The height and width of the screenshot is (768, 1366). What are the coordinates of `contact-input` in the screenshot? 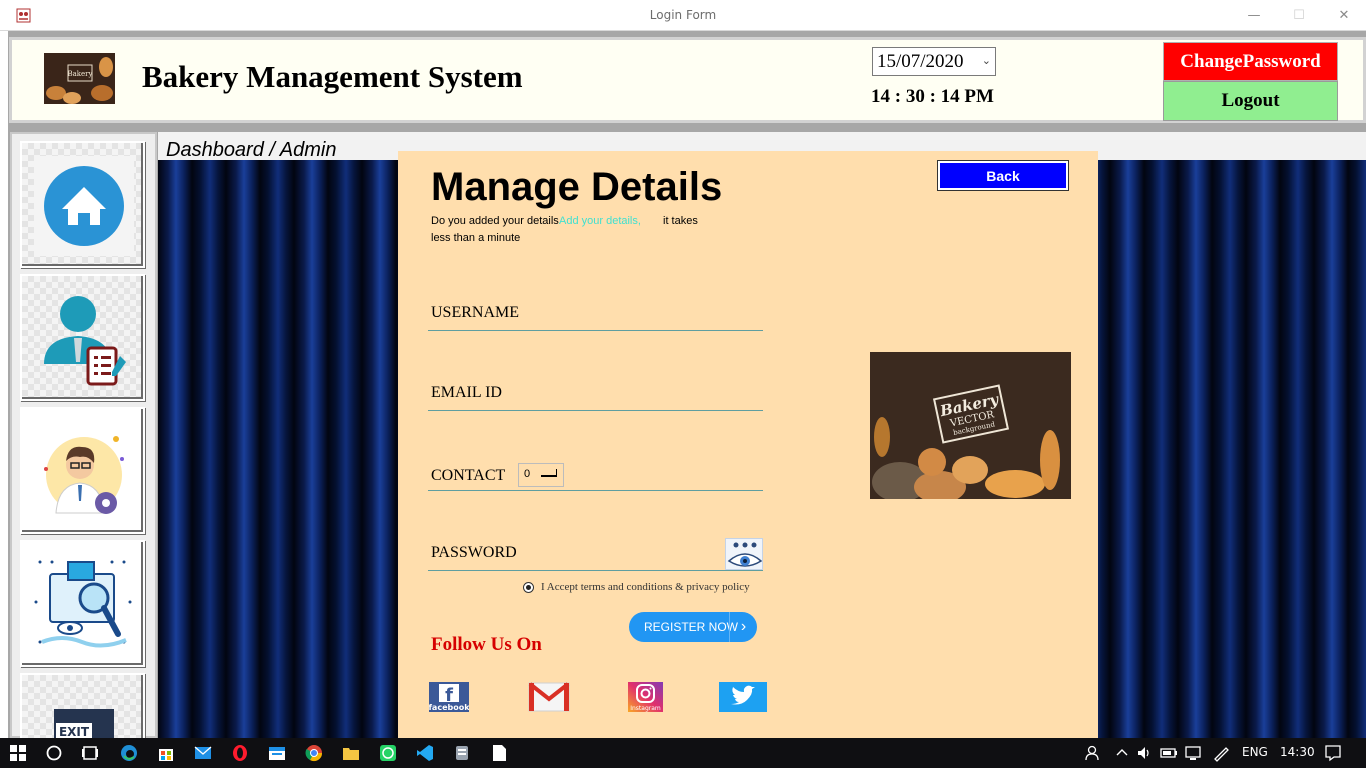 It's located at (595, 490).